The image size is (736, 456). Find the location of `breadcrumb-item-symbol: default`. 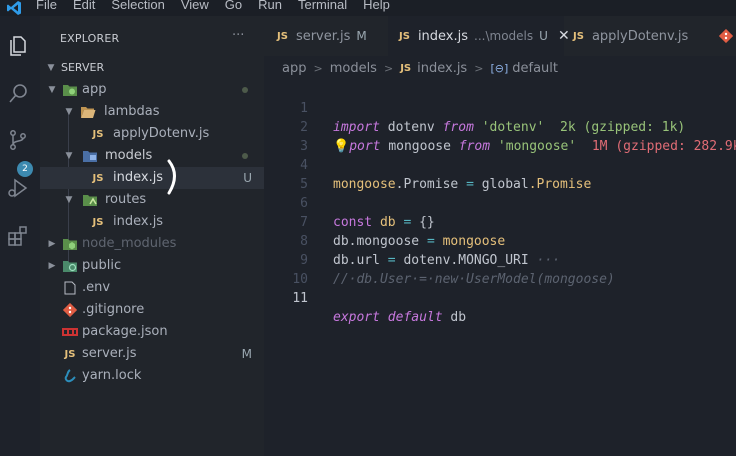

breadcrumb-item-symbol: default is located at coordinates (535, 68).